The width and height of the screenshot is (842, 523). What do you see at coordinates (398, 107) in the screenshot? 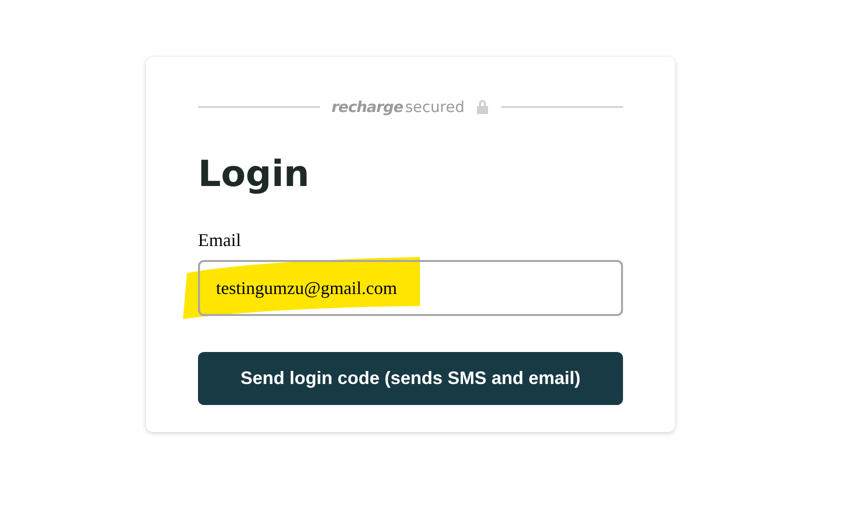
I see `brand-logo: rechargesecured` at bounding box center [398, 107].